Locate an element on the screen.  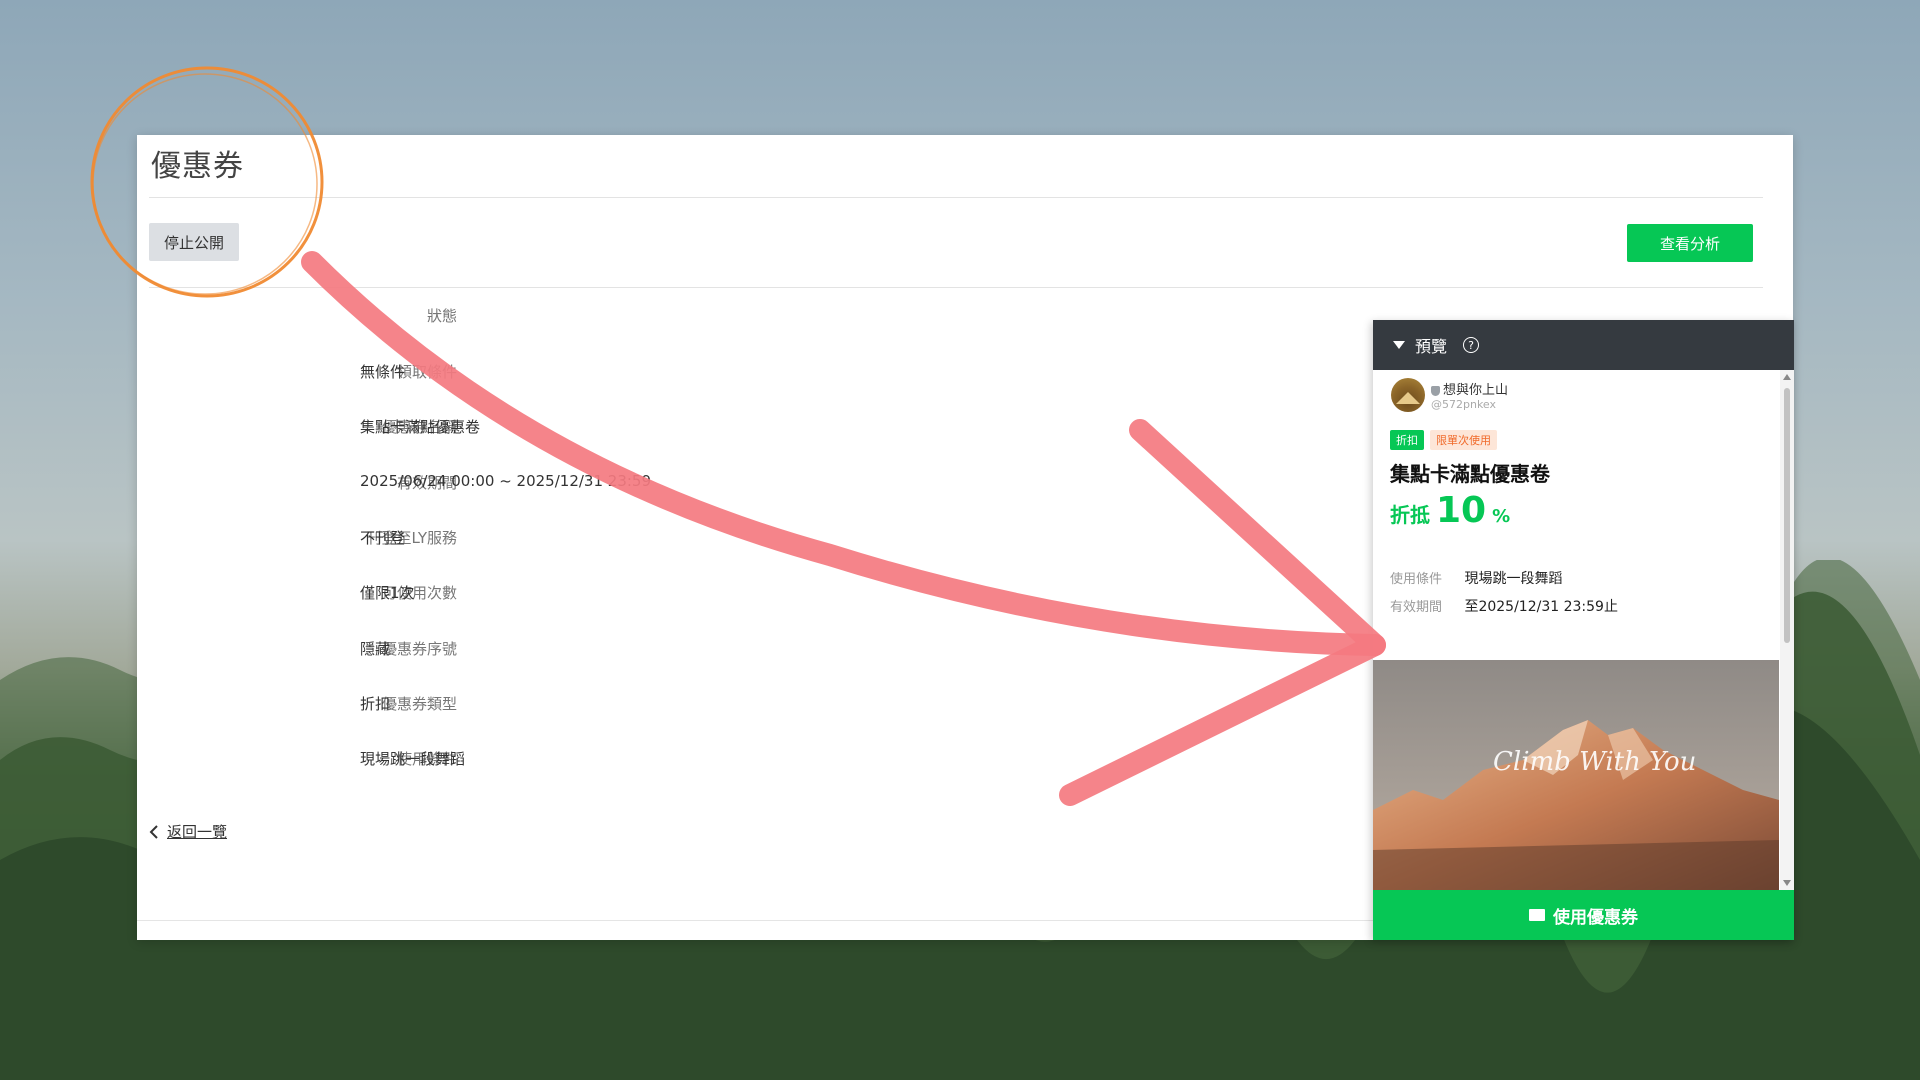
image-script-text: Climb With You is located at coordinates (1594, 762).